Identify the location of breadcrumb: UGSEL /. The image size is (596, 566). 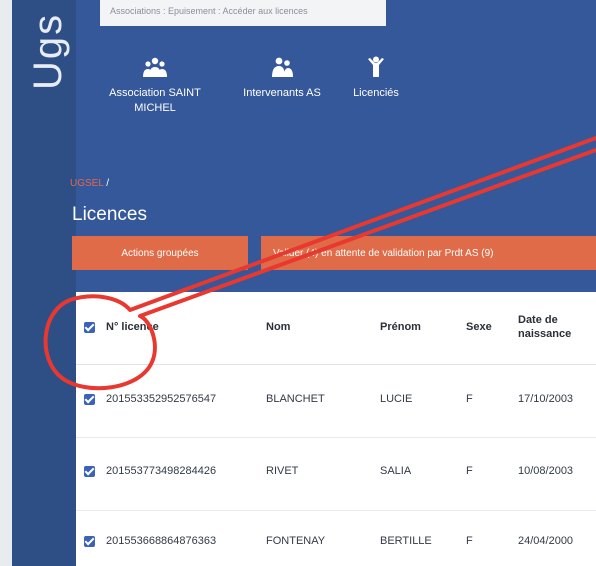
(89, 183).